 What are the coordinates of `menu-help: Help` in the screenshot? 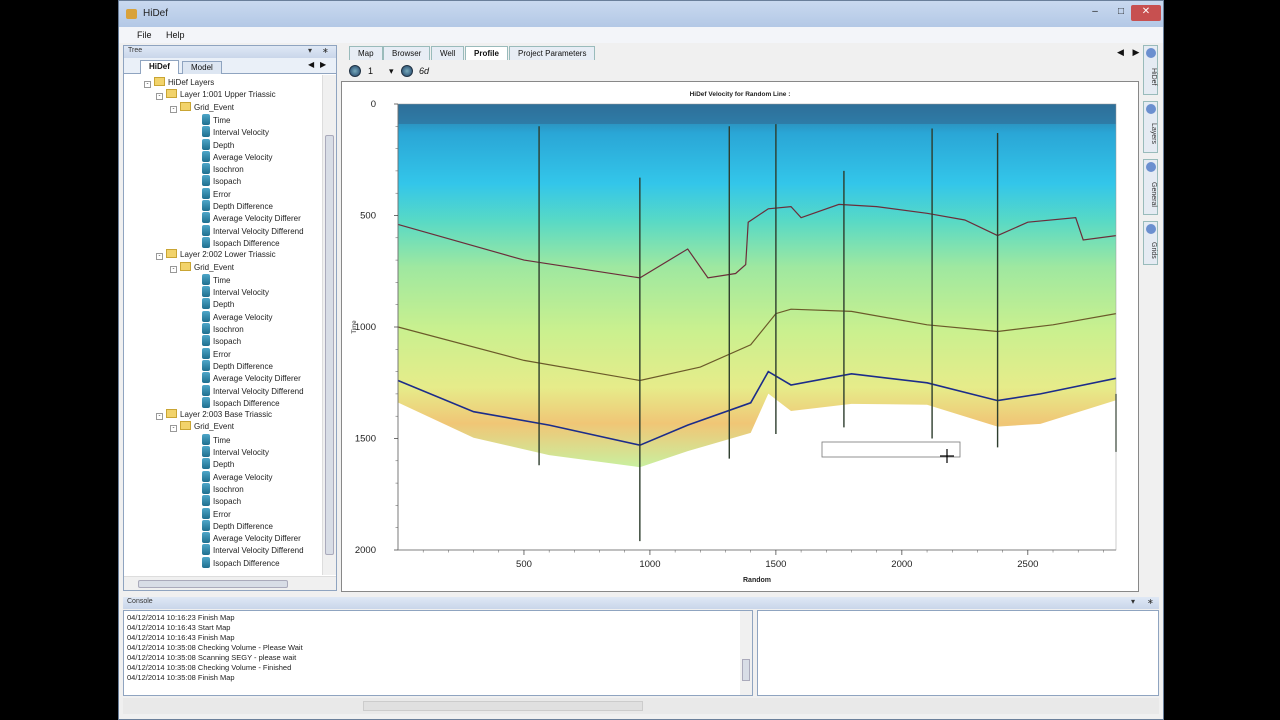 It's located at (175, 35).